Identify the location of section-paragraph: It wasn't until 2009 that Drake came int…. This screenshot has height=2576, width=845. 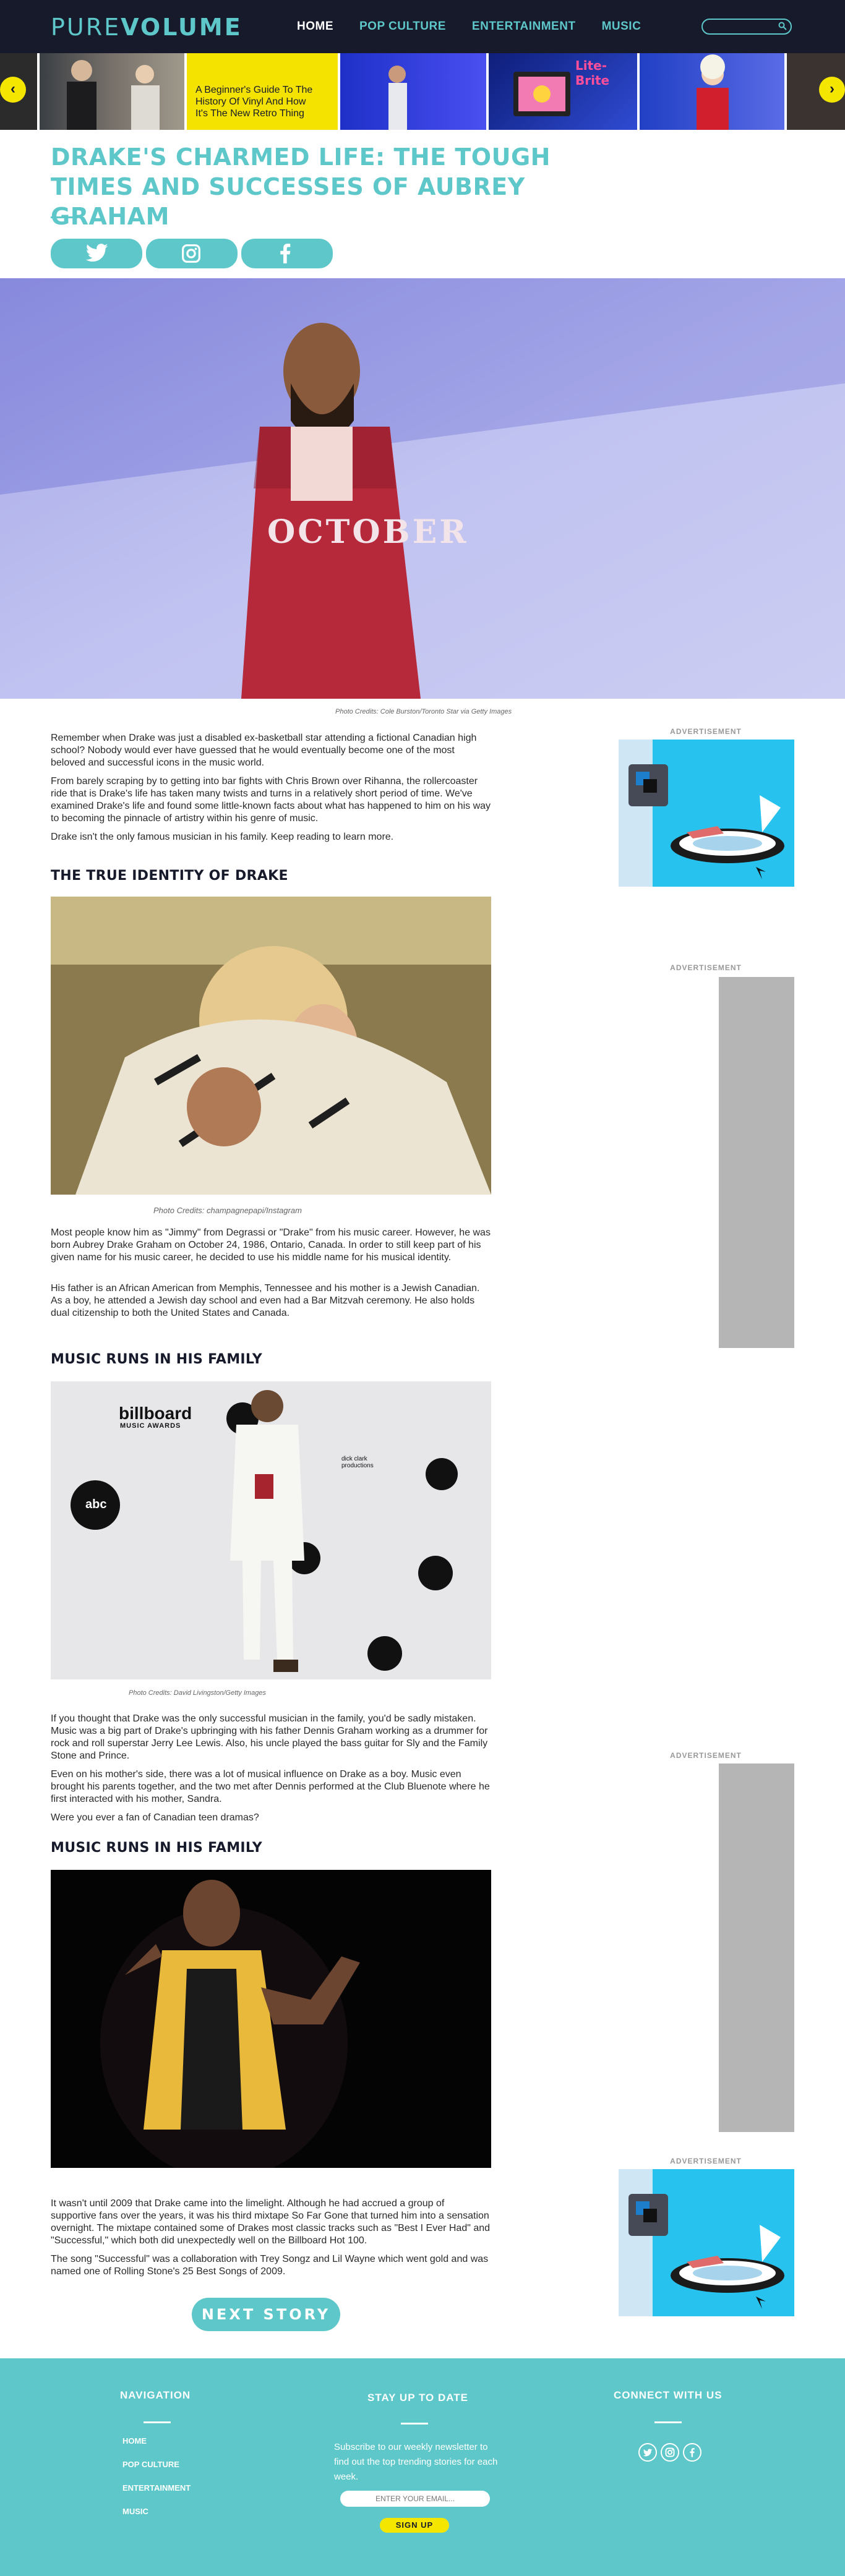
(271, 2222).